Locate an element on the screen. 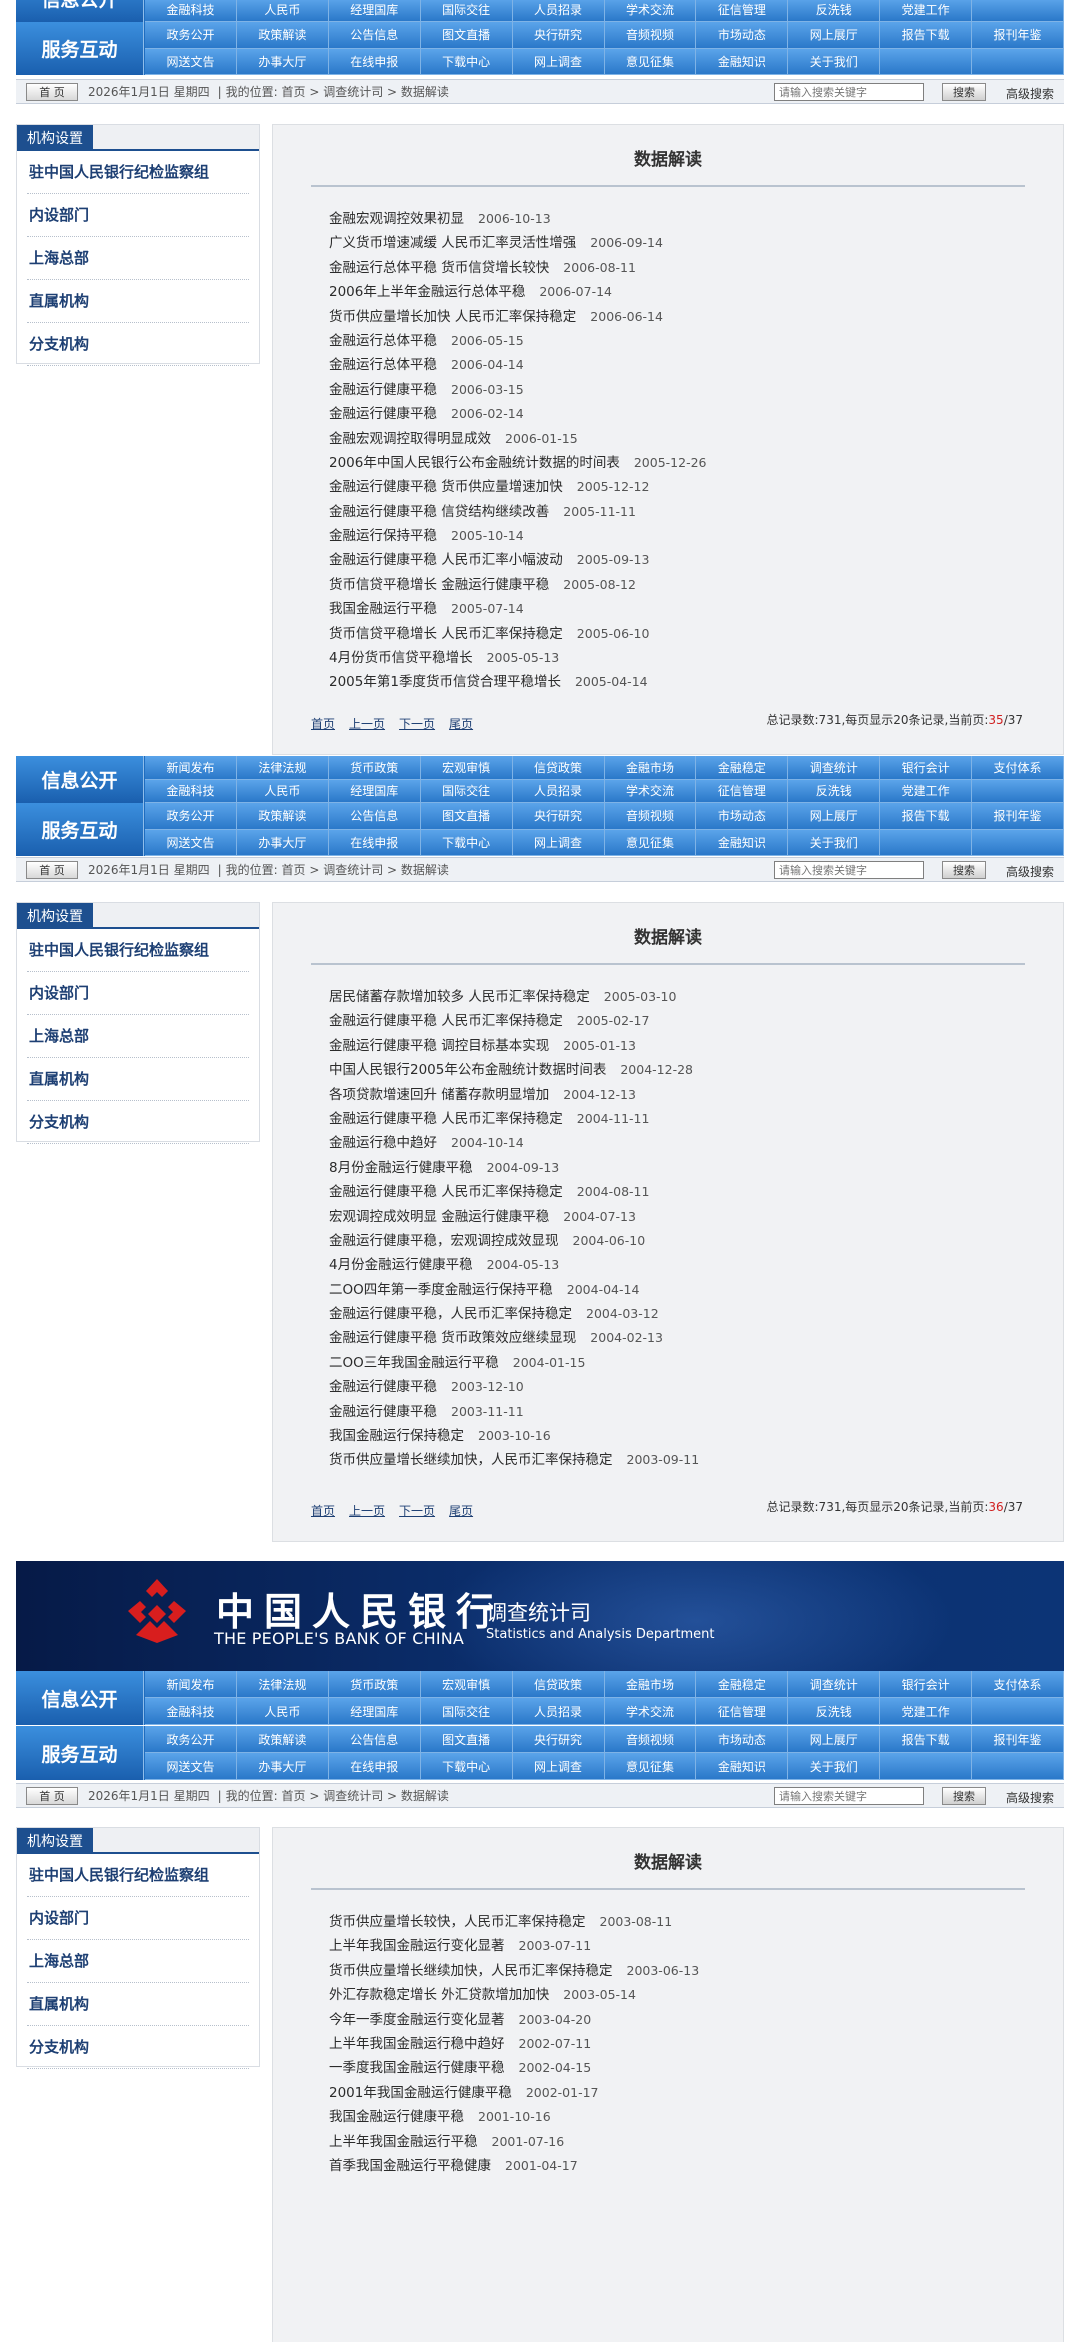 This screenshot has height=2342, width=1080. nav-link: 反洗钱 is located at coordinates (834, 791).